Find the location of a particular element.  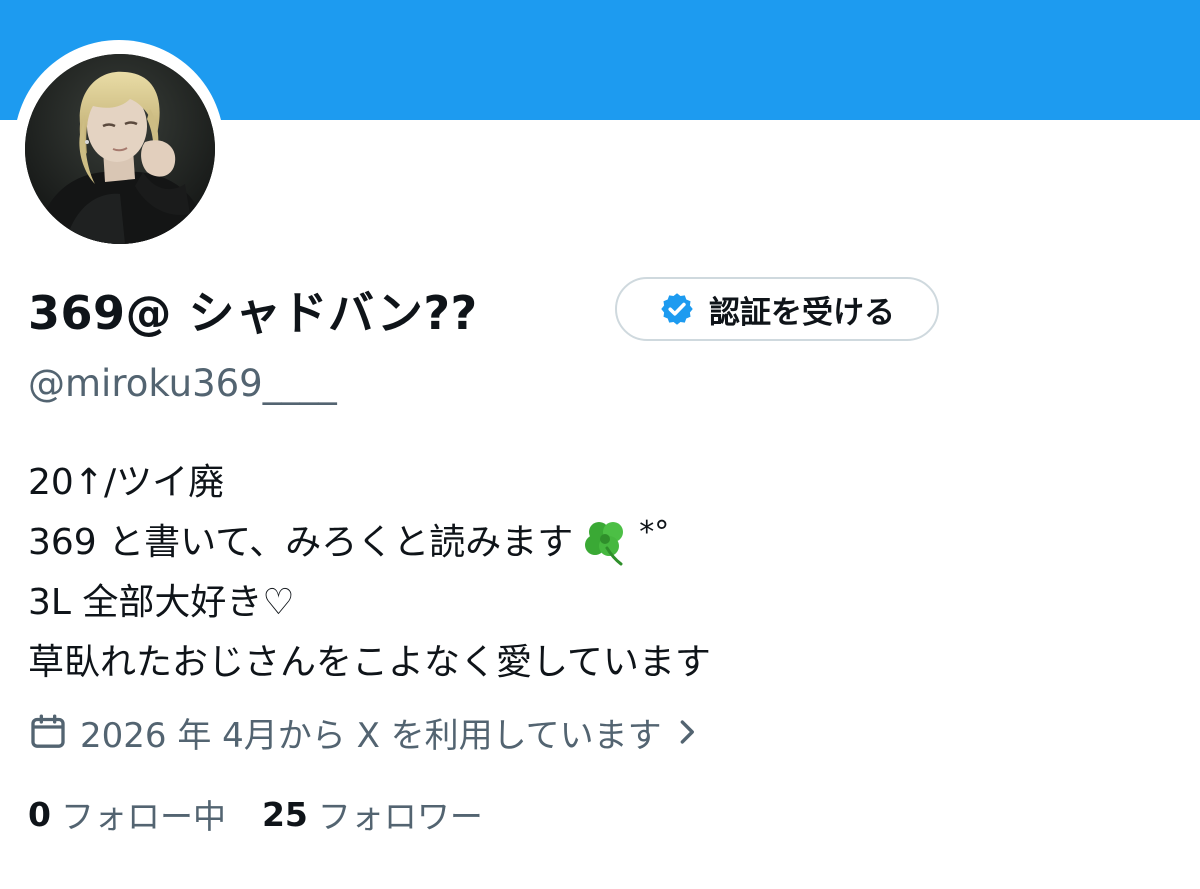

bio-line-1: 20↑/ツイ廃 is located at coordinates (126, 482).